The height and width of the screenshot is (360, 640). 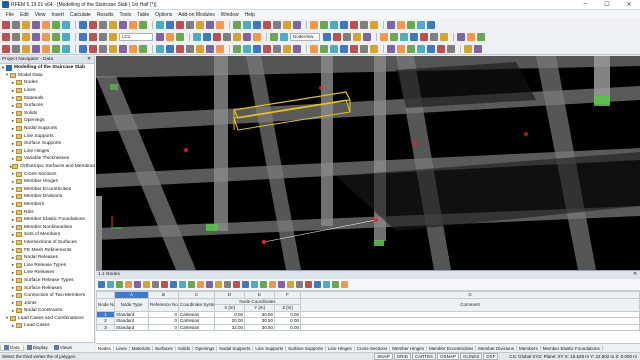 I want to click on table-tab-lines: Lines, so click(x=122, y=348).